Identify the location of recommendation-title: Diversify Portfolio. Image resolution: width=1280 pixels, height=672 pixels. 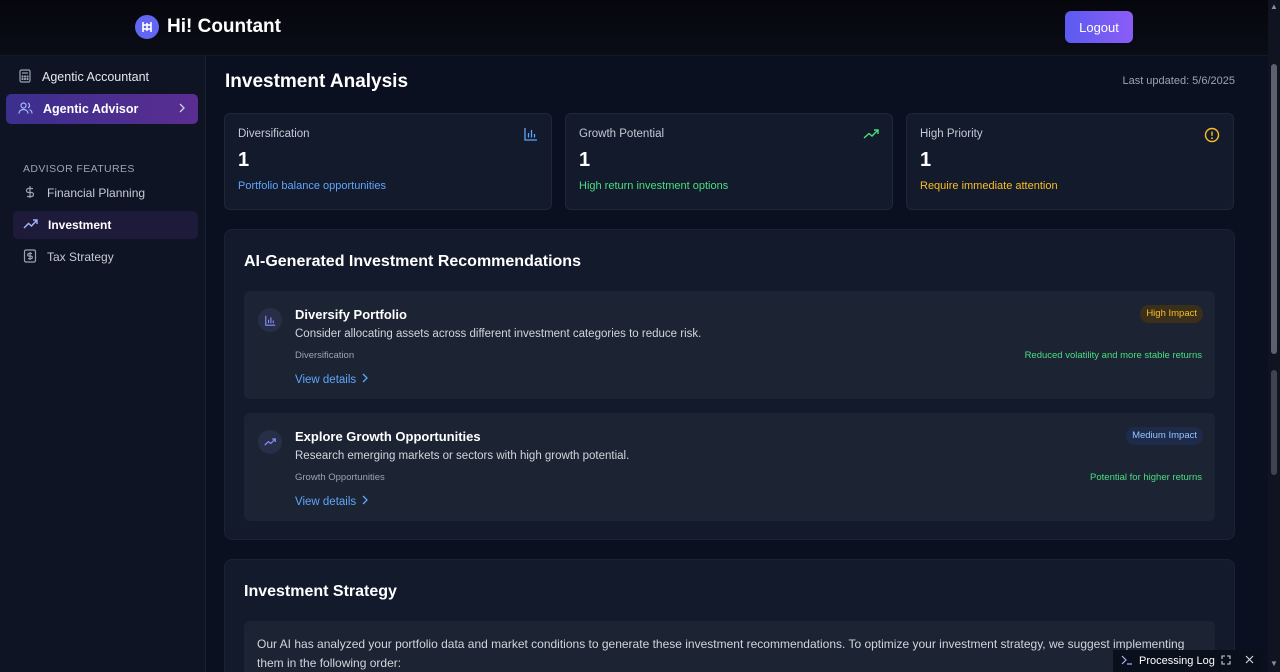
(351, 314).